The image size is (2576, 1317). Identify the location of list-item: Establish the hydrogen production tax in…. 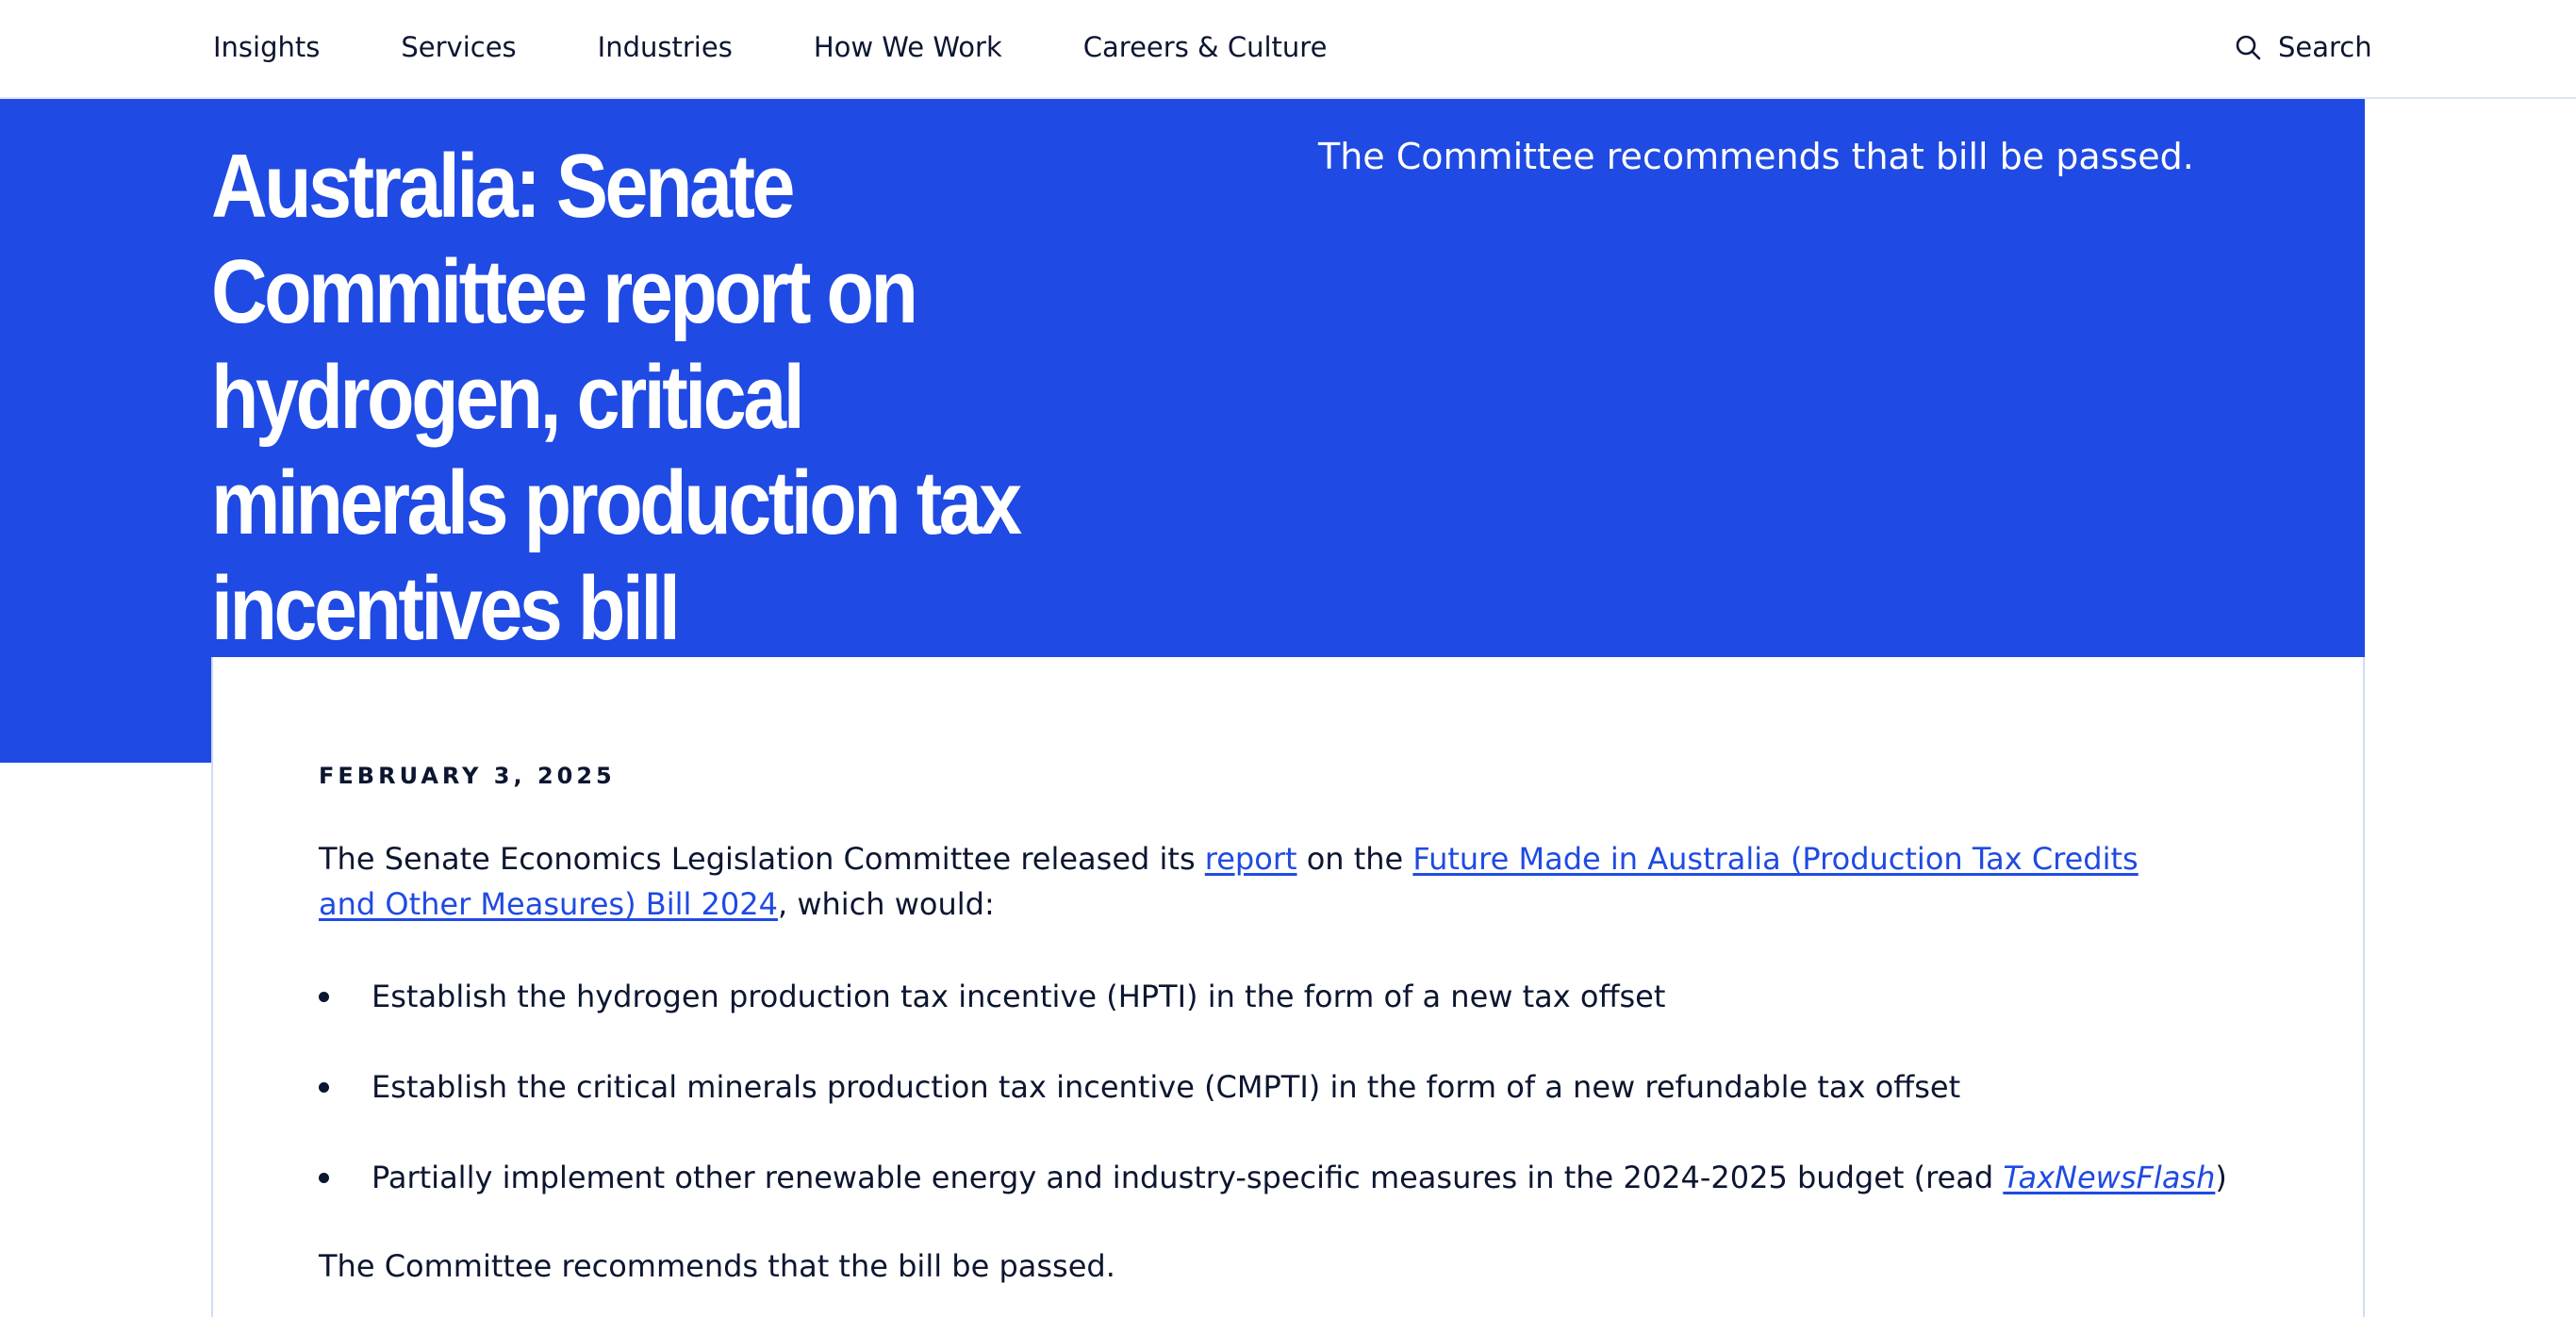
(1290, 996).